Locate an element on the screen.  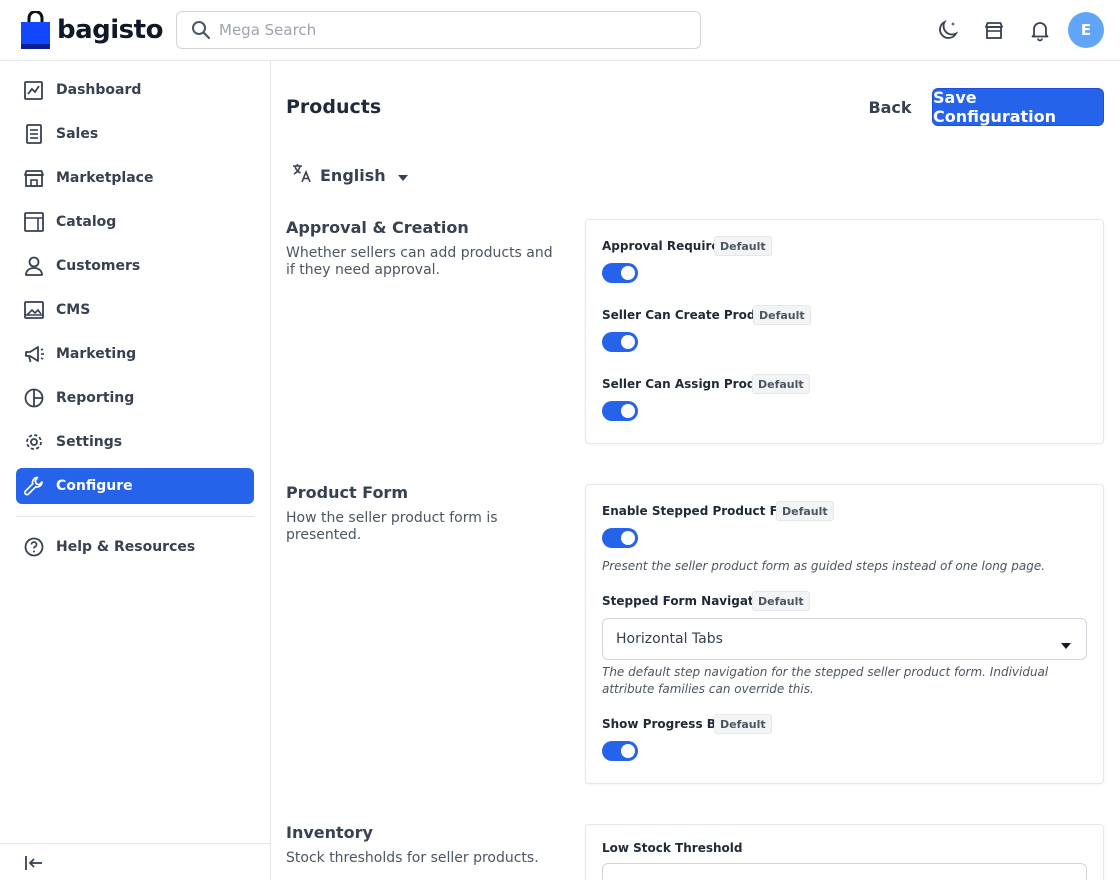
user-avatar: E is located at coordinates (1086, 30).